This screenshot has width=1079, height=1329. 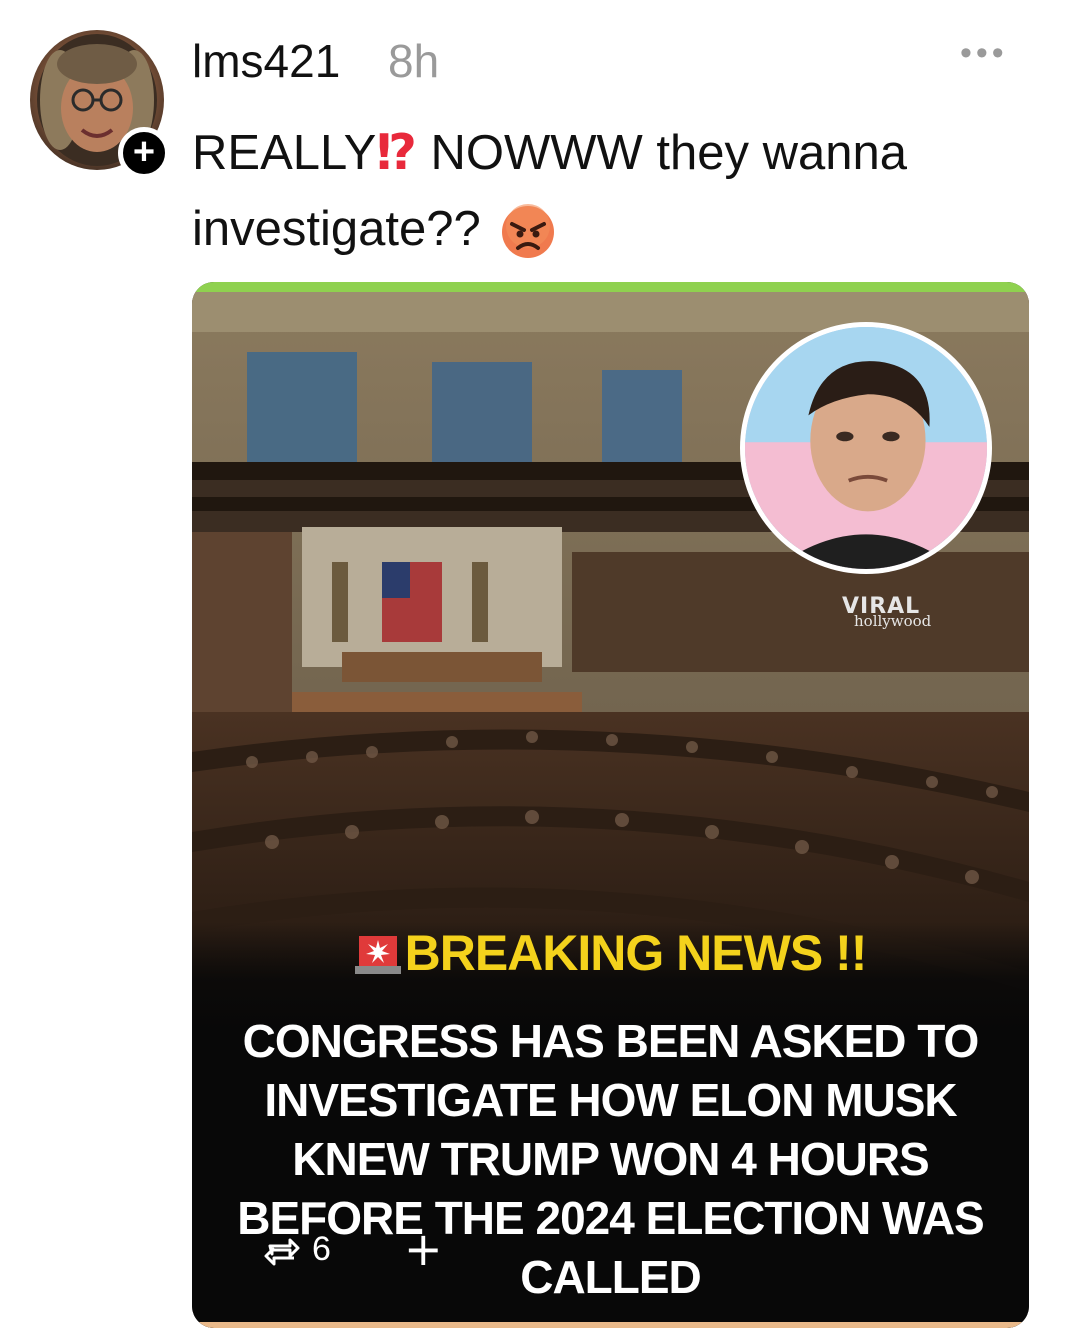 What do you see at coordinates (396, 153) in the screenshot?
I see `interrobang-emoji: ⁉` at bounding box center [396, 153].